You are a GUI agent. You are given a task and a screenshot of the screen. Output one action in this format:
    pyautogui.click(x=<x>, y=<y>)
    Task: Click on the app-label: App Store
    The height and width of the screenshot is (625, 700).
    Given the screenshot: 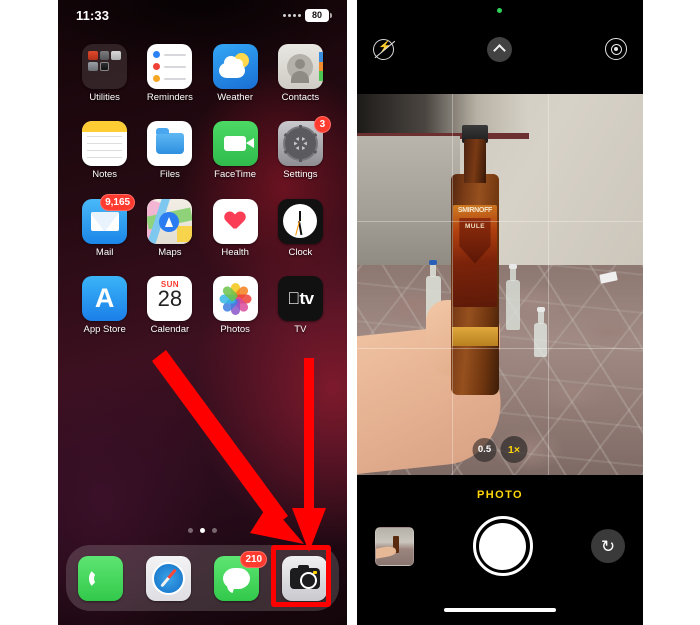 What is the action you would take?
    pyautogui.click(x=104, y=330)
    